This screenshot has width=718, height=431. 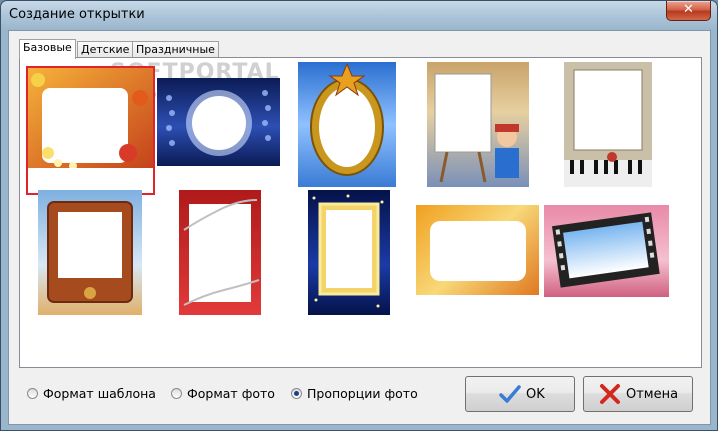 I want to click on autumn-leaves-image, so click(x=478, y=251).